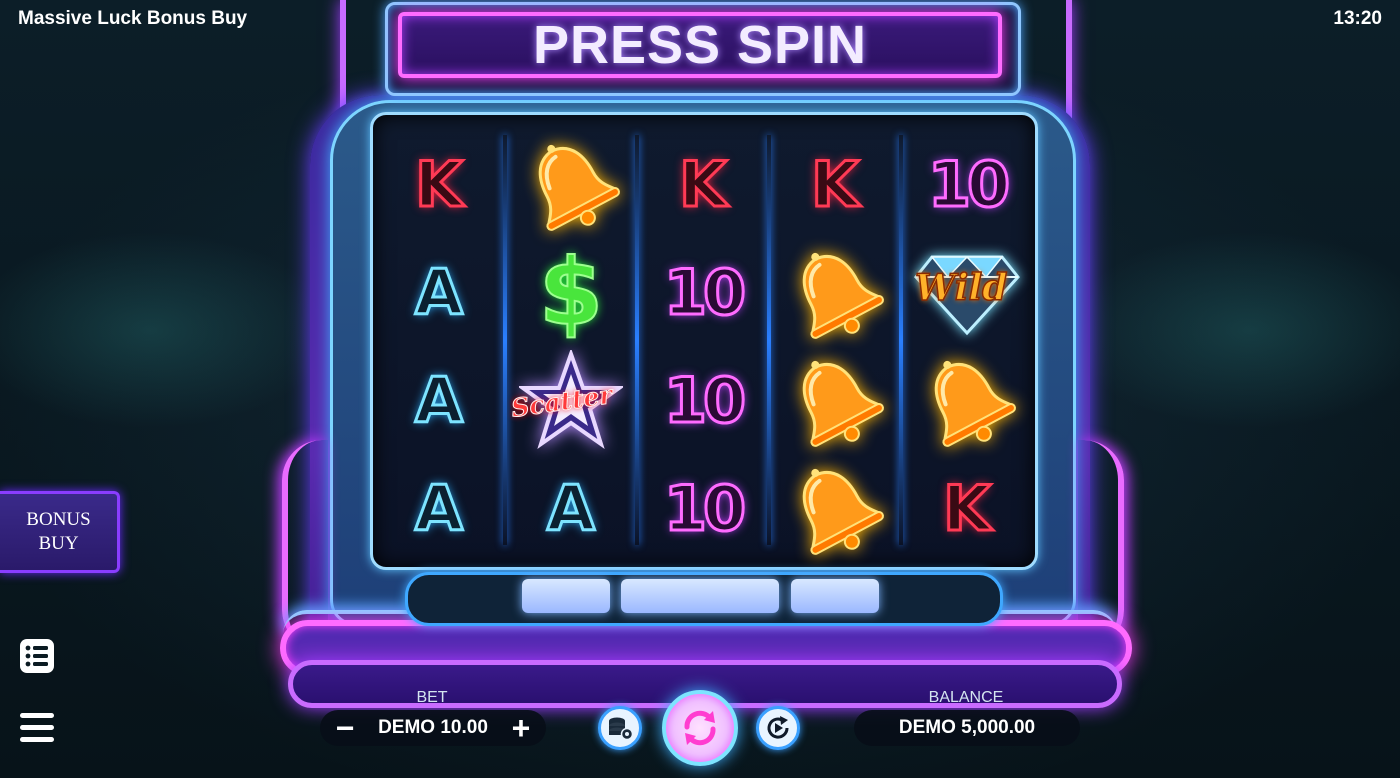  Describe the element at coordinates (60, 532) in the screenshot. I see `bonus-buy-button: BONUS BUY` at that location.